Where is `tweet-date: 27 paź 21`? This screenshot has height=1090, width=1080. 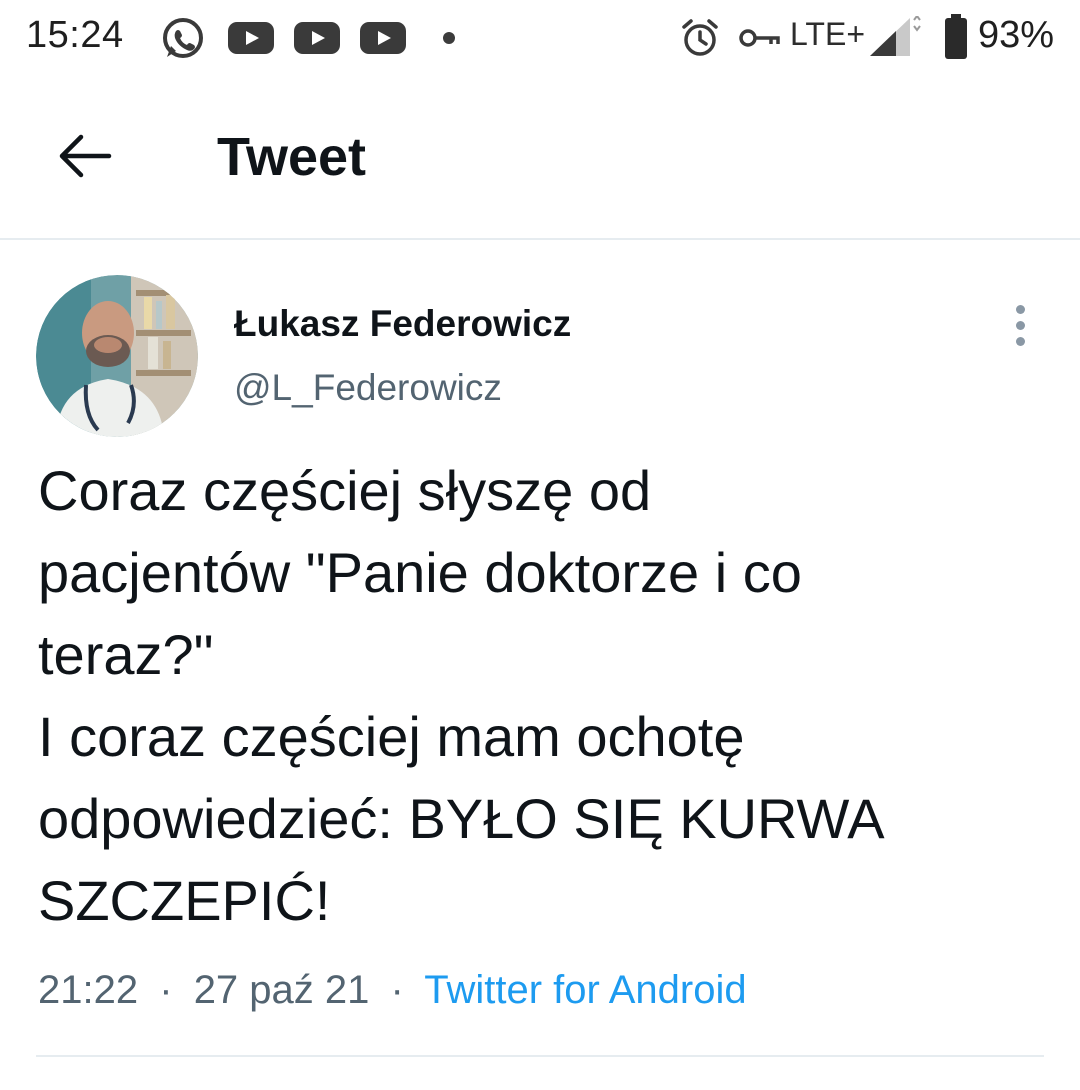
tweet-date: 27 paź 21 is located at coordinates (282, 990).